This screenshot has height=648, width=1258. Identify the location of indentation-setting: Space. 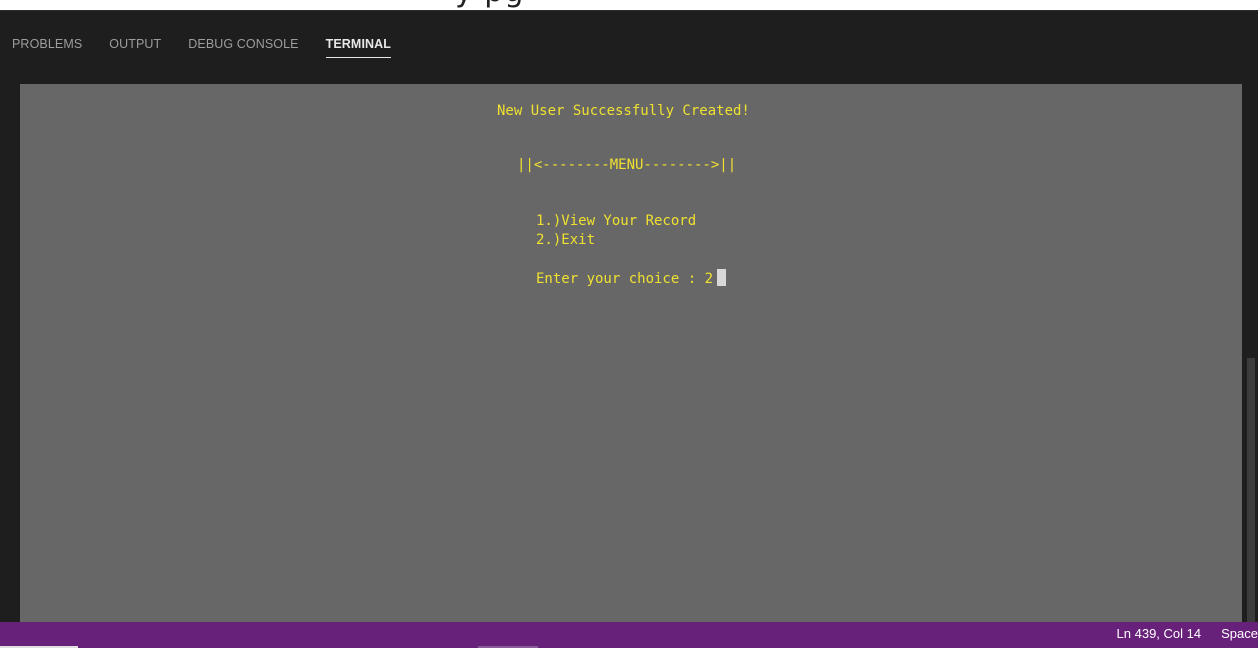
(1239, 633).